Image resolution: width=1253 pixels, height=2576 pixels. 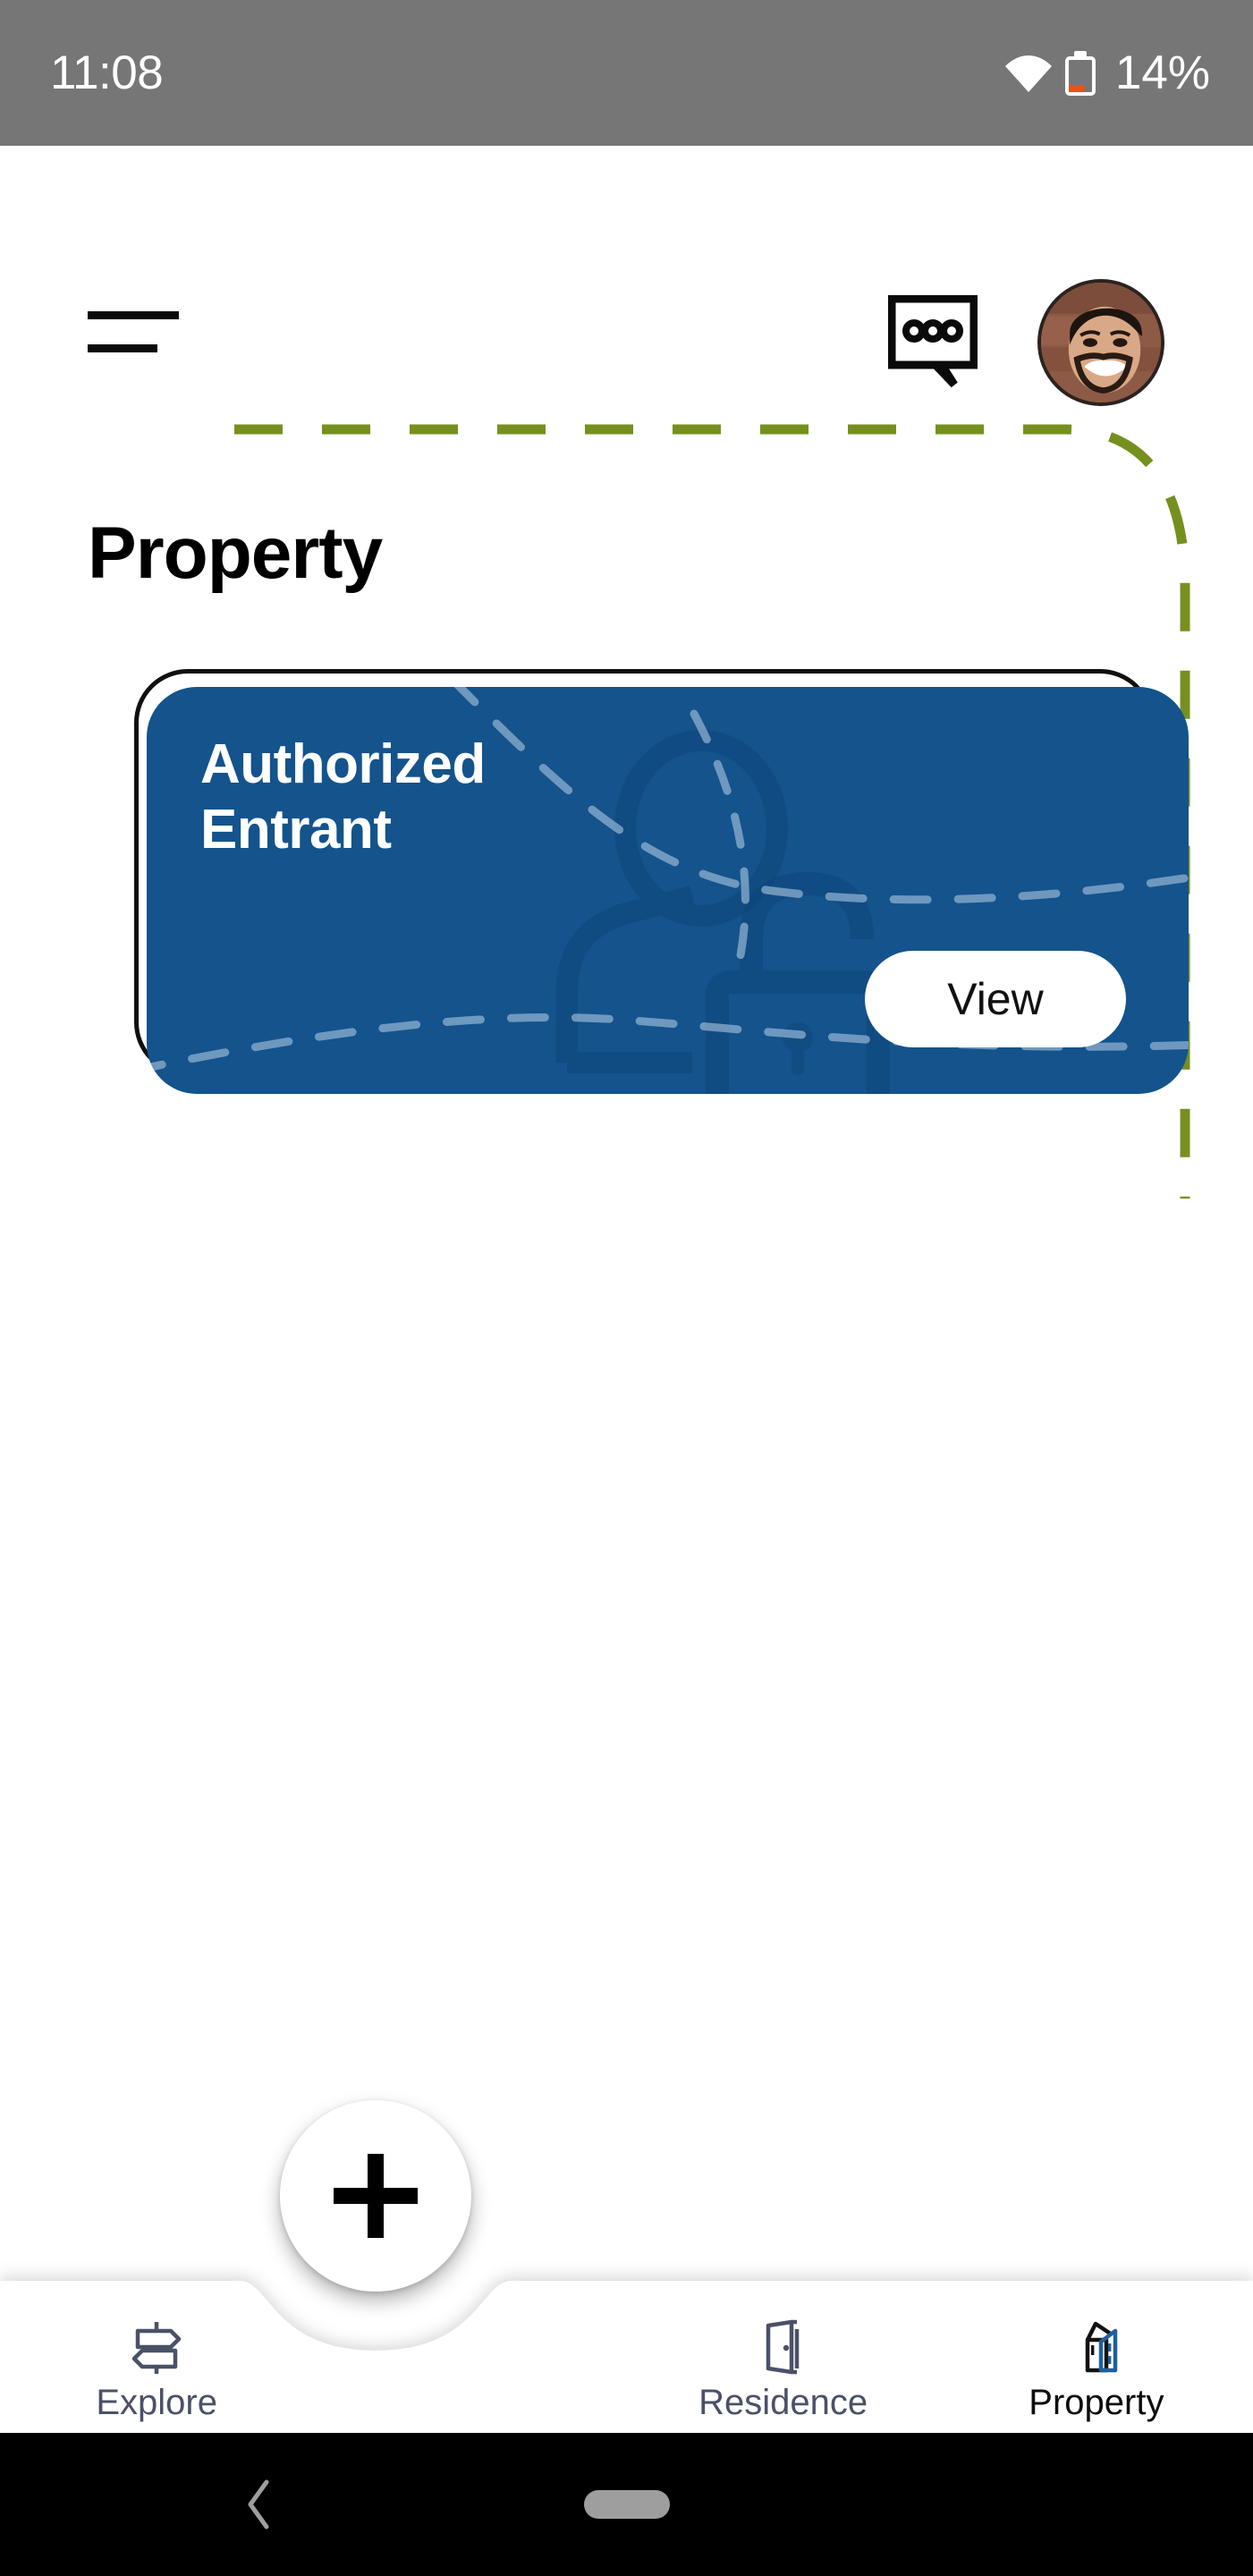 What do you see at coordinates (1096, 2375) in the screenshot?
I see `nav-item-property: Property` at bounding box center [1096, 2375].